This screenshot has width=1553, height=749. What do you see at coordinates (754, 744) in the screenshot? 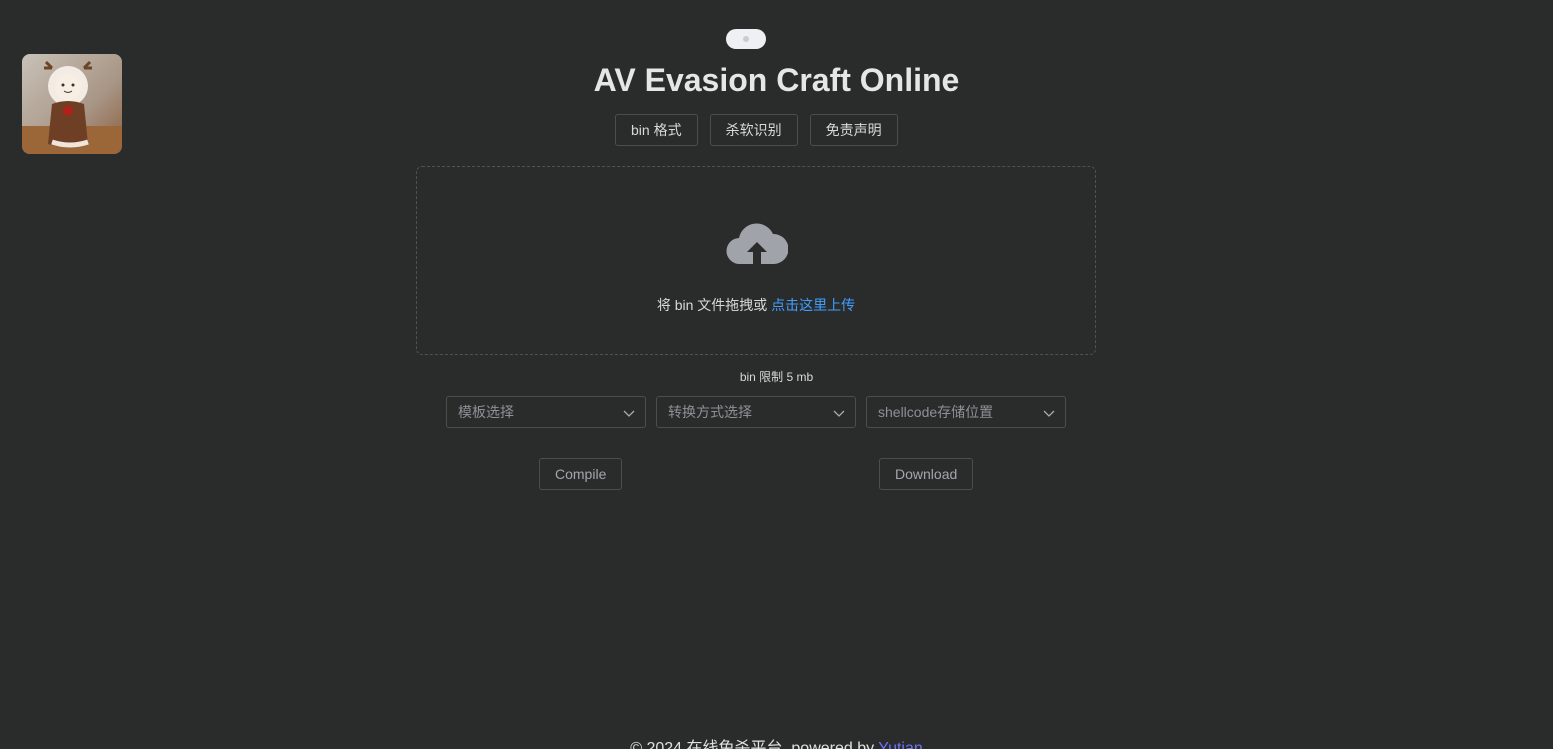
I see `footer-text: © 2024 在线免杀平台, powered by` at bounding box center [754, 744].